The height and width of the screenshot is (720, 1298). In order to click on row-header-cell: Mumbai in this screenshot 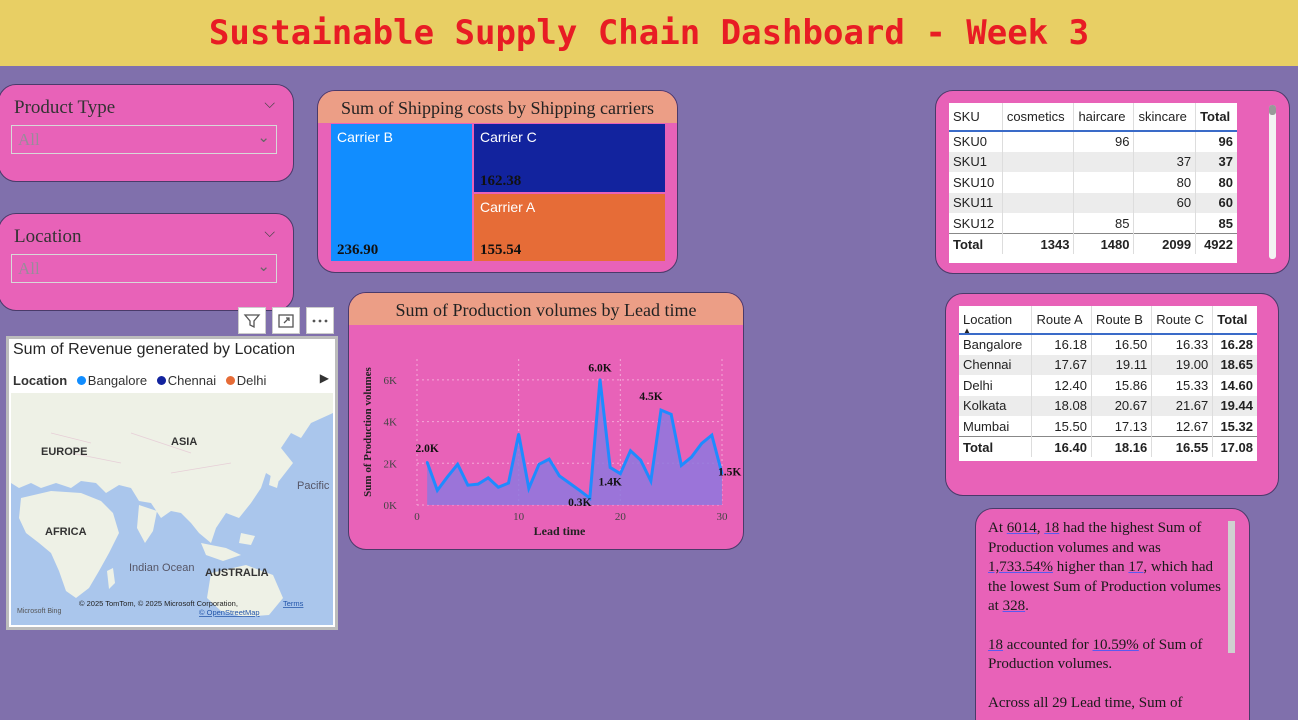, I will do `click(996, 426)`.